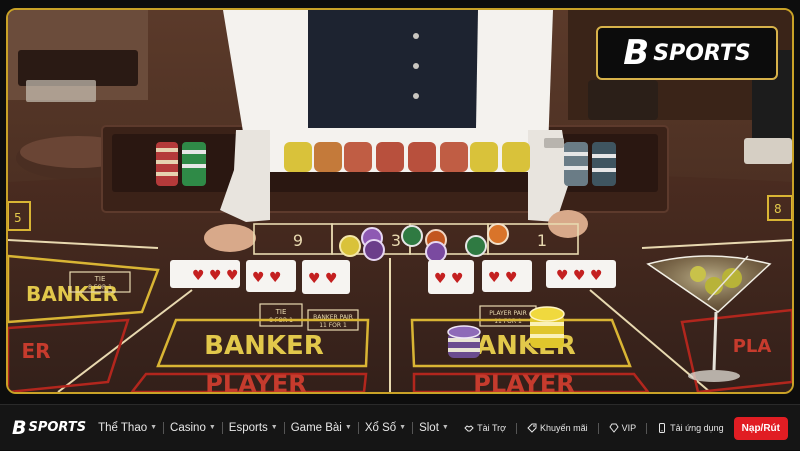  Describe the element at coordinates (532, 428) in the screenshot. I see `tag-icon` at that location.